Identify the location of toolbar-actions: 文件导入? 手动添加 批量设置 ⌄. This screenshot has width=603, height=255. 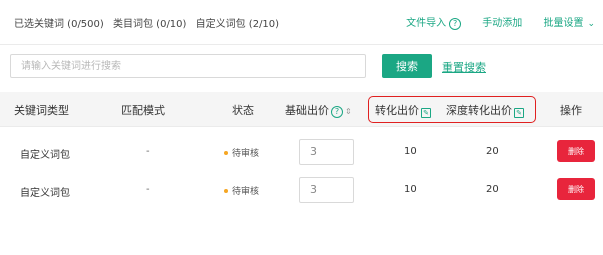
(491, 22).